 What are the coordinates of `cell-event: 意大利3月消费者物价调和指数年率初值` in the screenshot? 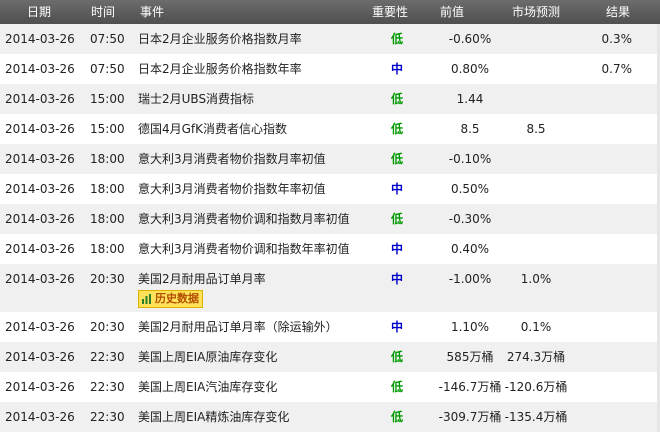 It's located at (244, 249).